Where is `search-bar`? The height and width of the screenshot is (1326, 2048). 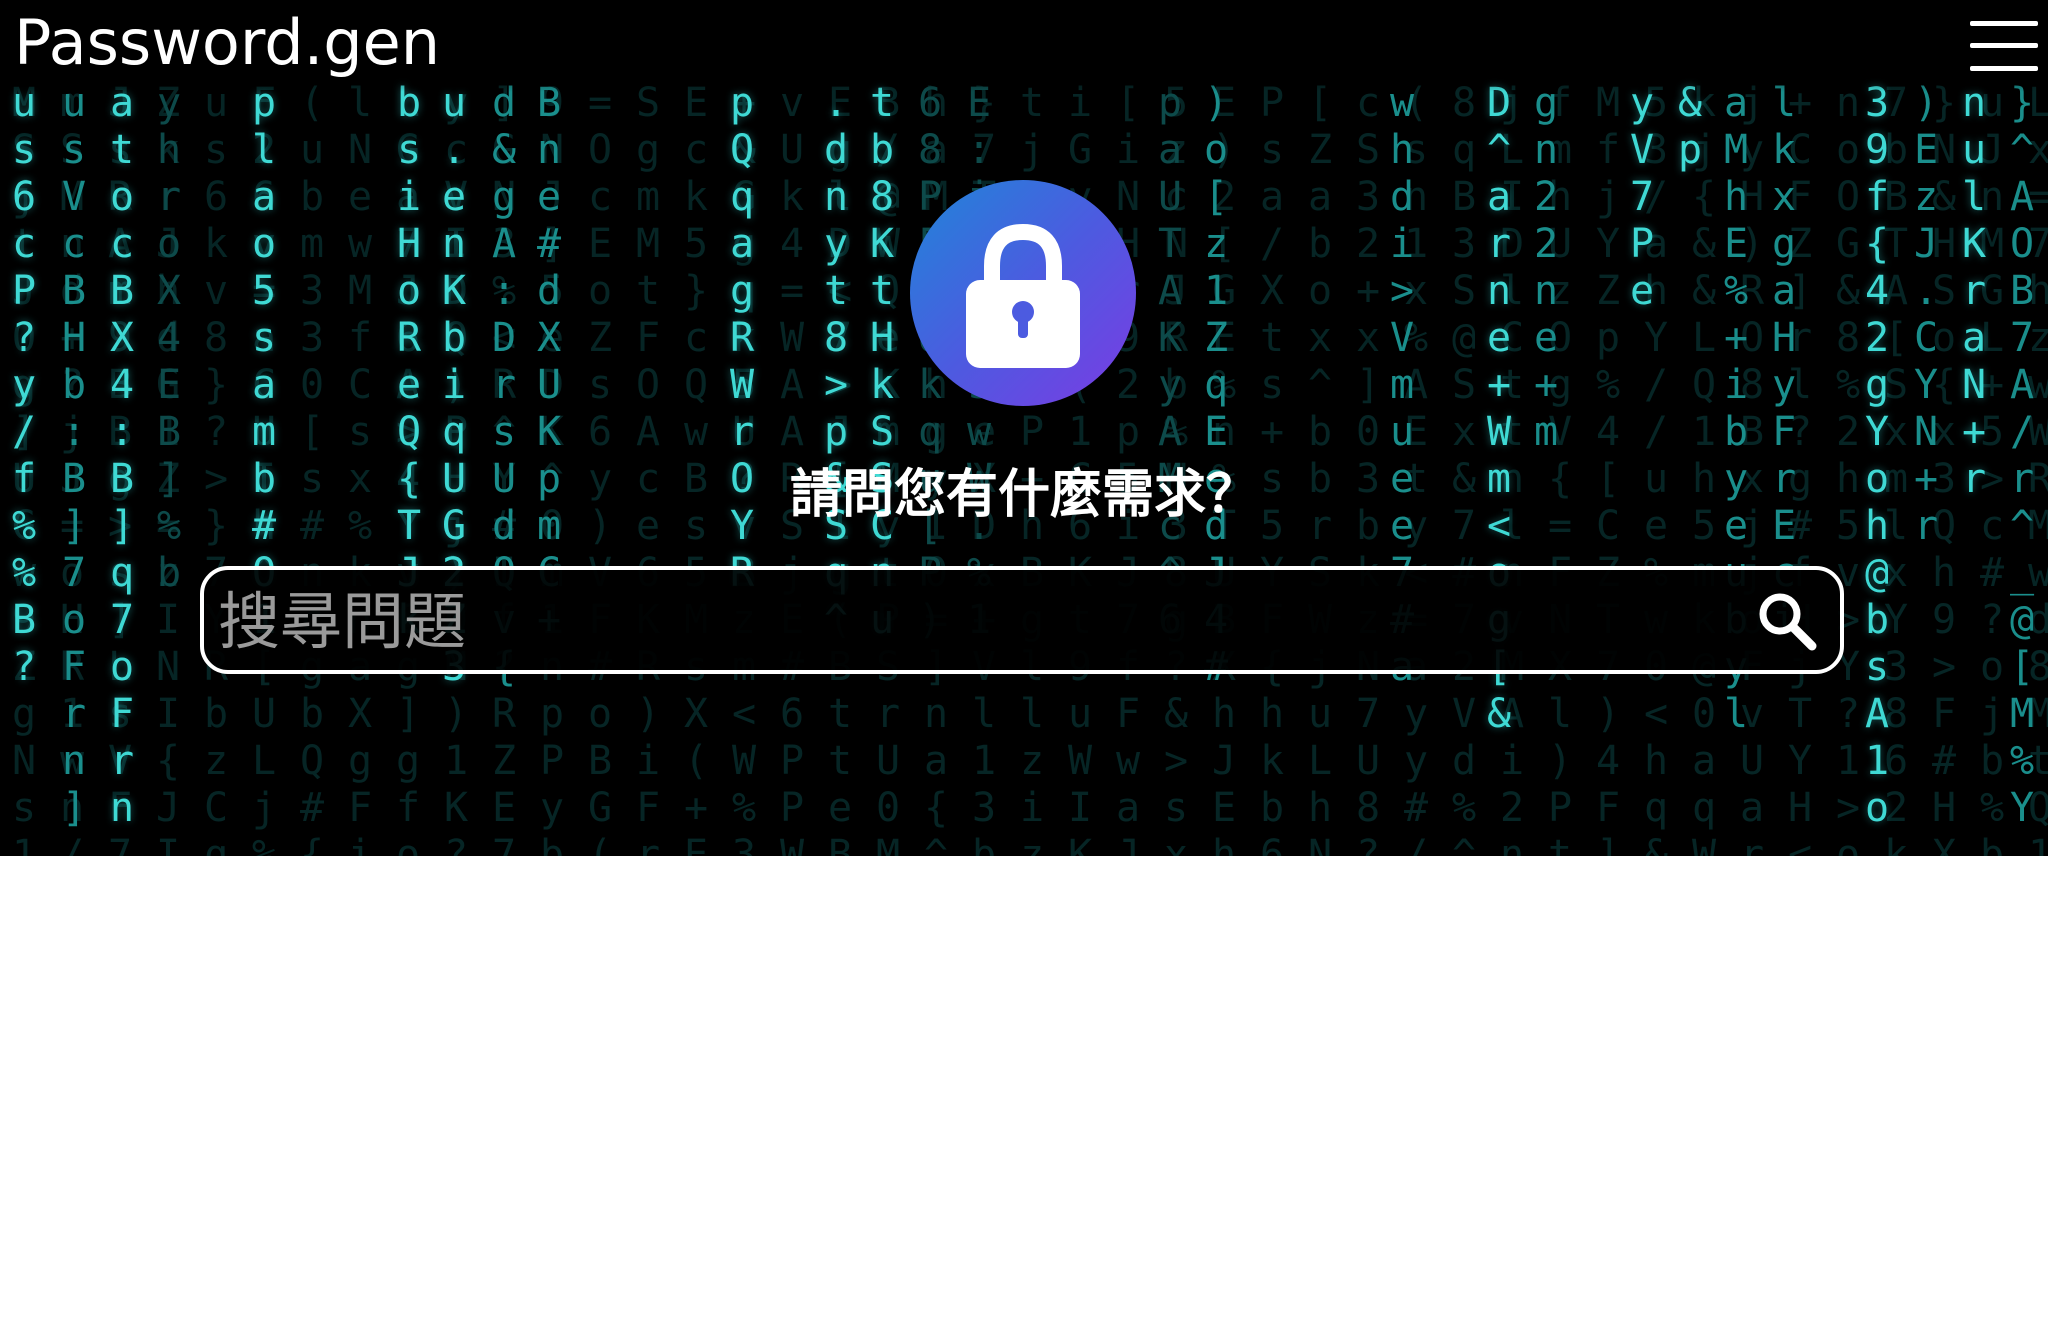
search-bar is located at coordinates (1022, 620).